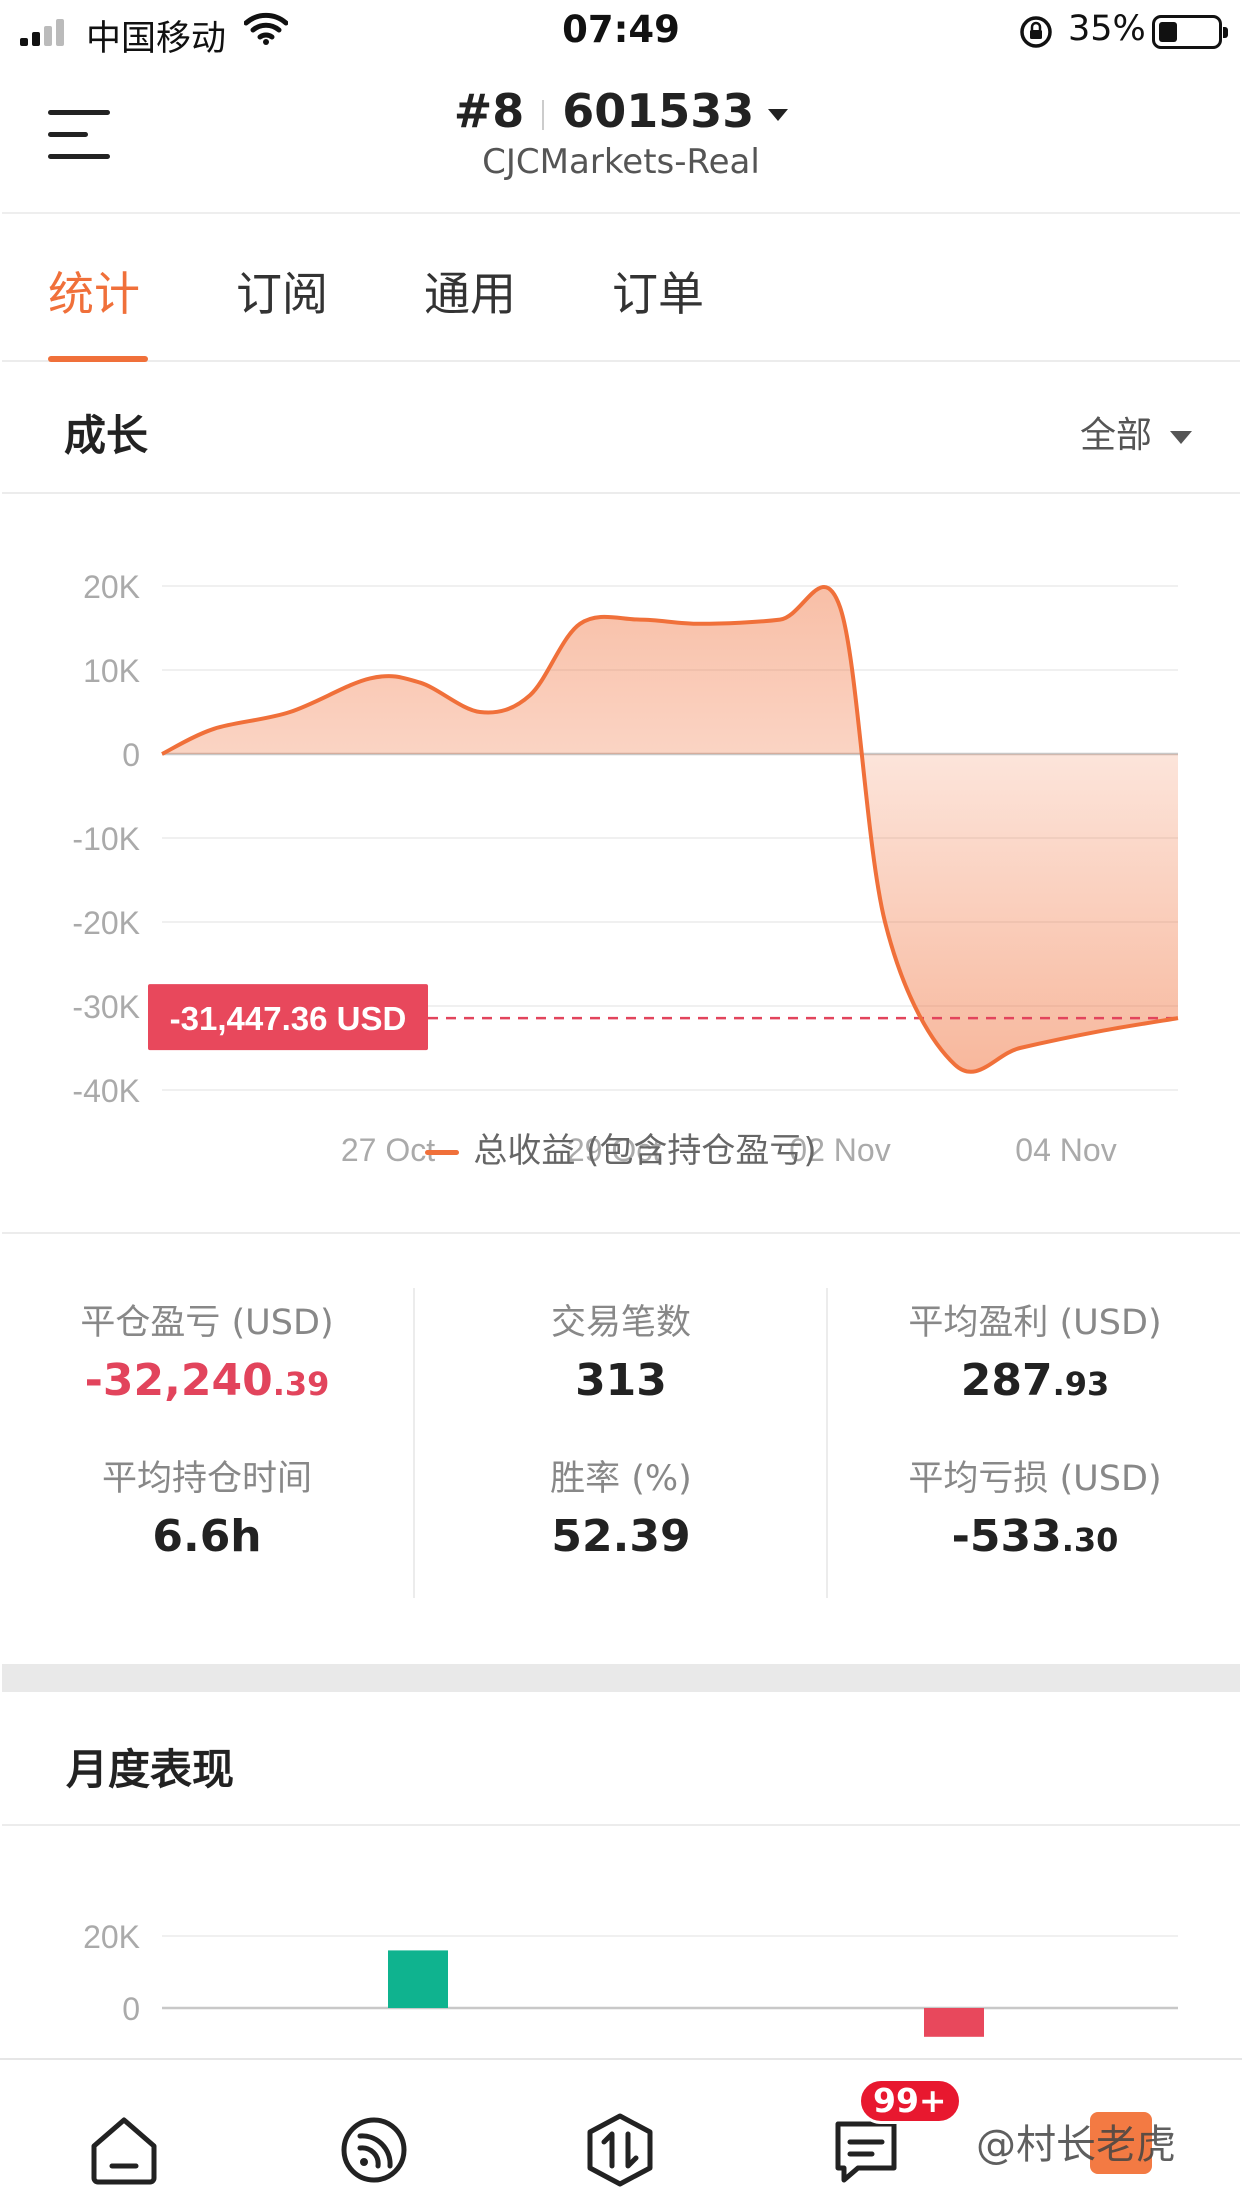 The width and height of the screenshot is (1242, 2208). What do you see at coordinates (621, 1350) in the screenshot?
I see `stat-trade-count: 交易笔数 313` at bounding box center [621, 1350].